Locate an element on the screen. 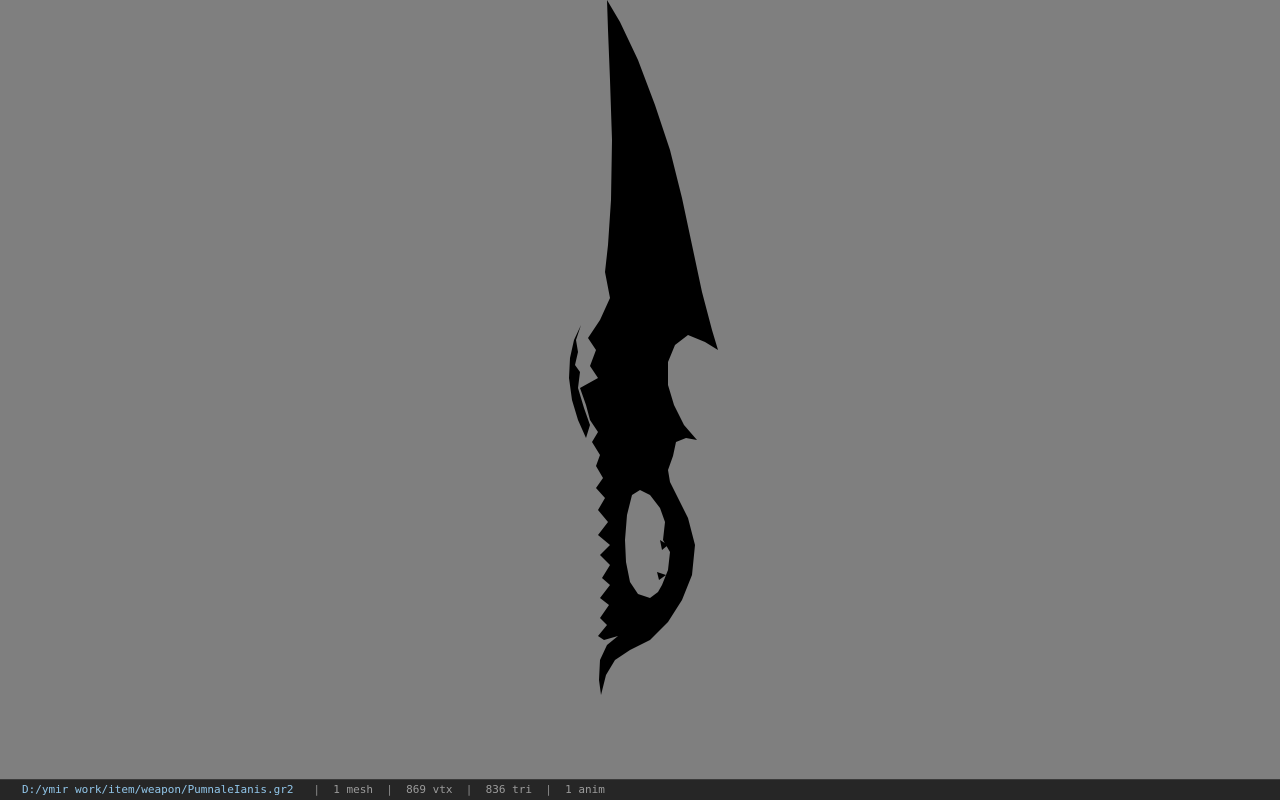  mesh-count: 1 mesh is located at coordinates (353, 789).